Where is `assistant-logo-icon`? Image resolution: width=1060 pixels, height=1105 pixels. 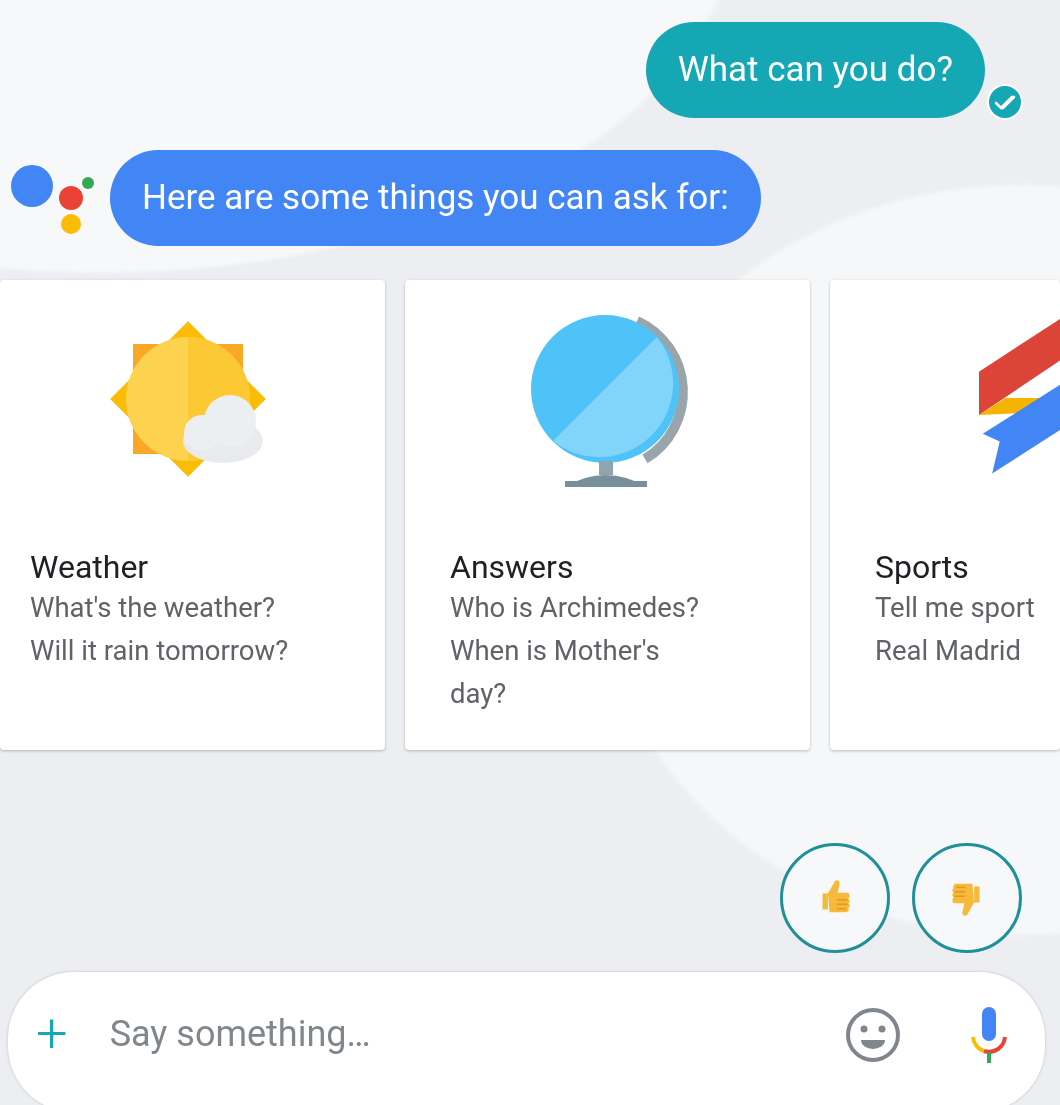
assistant-logo-icon is located at coordinates (53, 198).